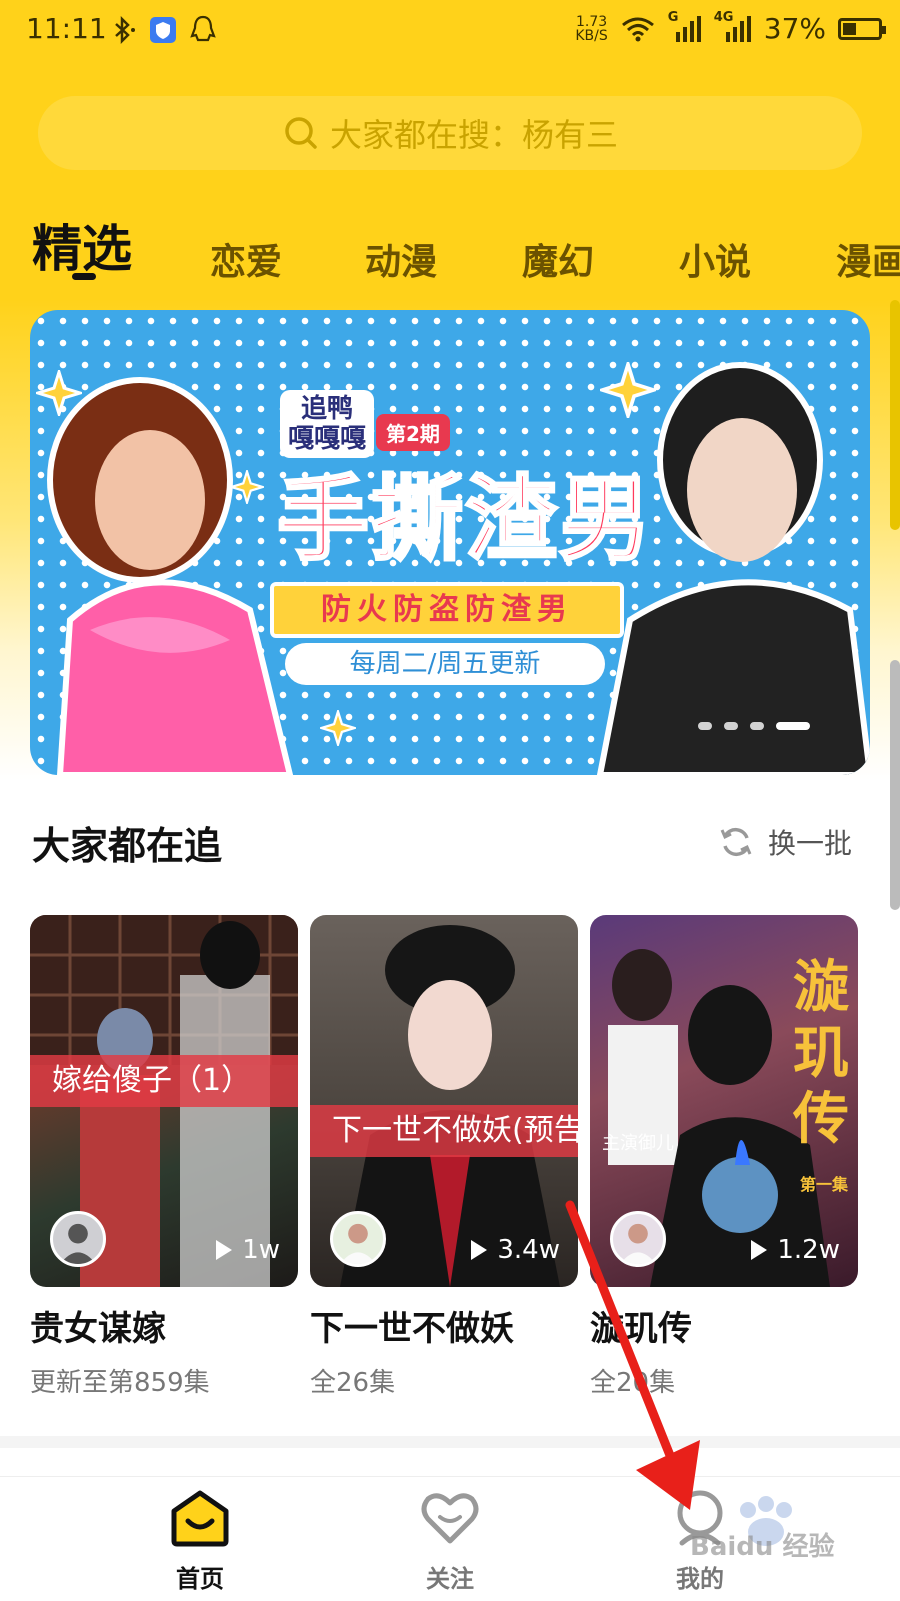 This screenshot has height=1601, width=900. What do you see at coordinates (401, 259) in the screenshot?
I see `tab-anime: 动漫` at bounding box center [401, 259].